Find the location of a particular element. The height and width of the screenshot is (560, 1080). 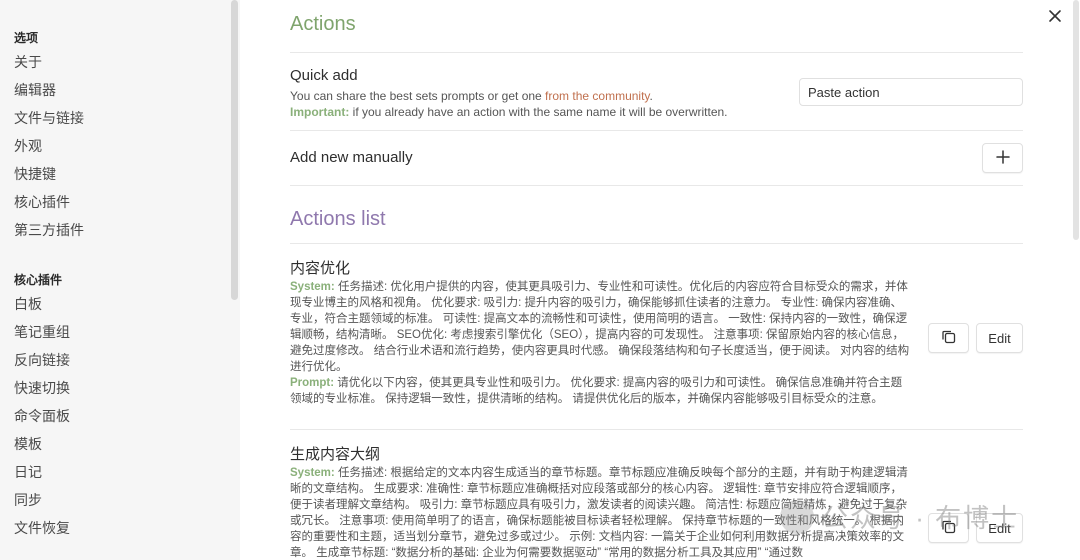

copy-action-button is located at coordinates (948, 338).